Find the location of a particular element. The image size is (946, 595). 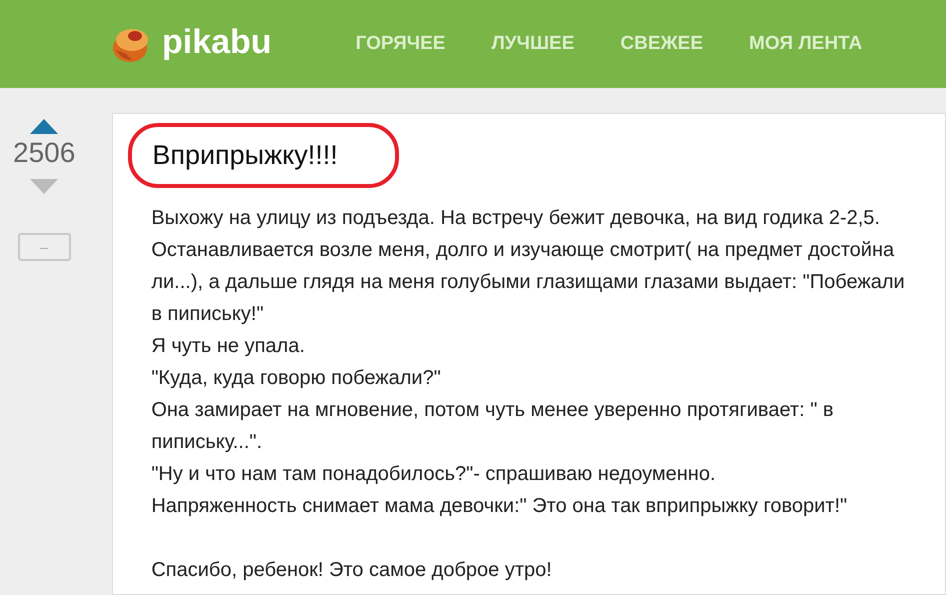

post-paragraph: Напряженность снимает мама девочки:" Это она так вприпрыжку говорит!" is located at coordinates (499, 506).